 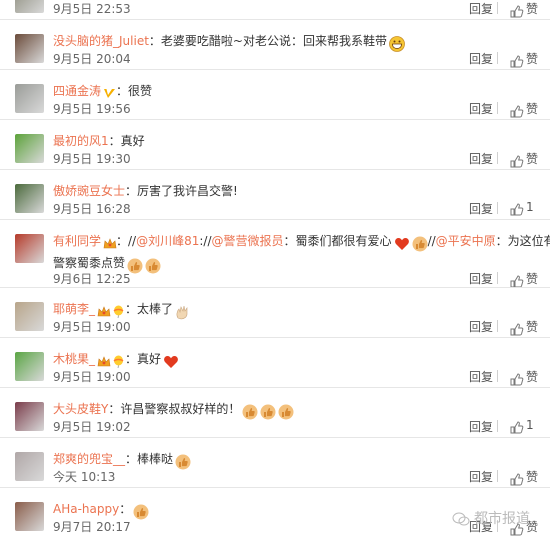 I want to click on comment-username: 最初的风1, so click(x=81, y=141).